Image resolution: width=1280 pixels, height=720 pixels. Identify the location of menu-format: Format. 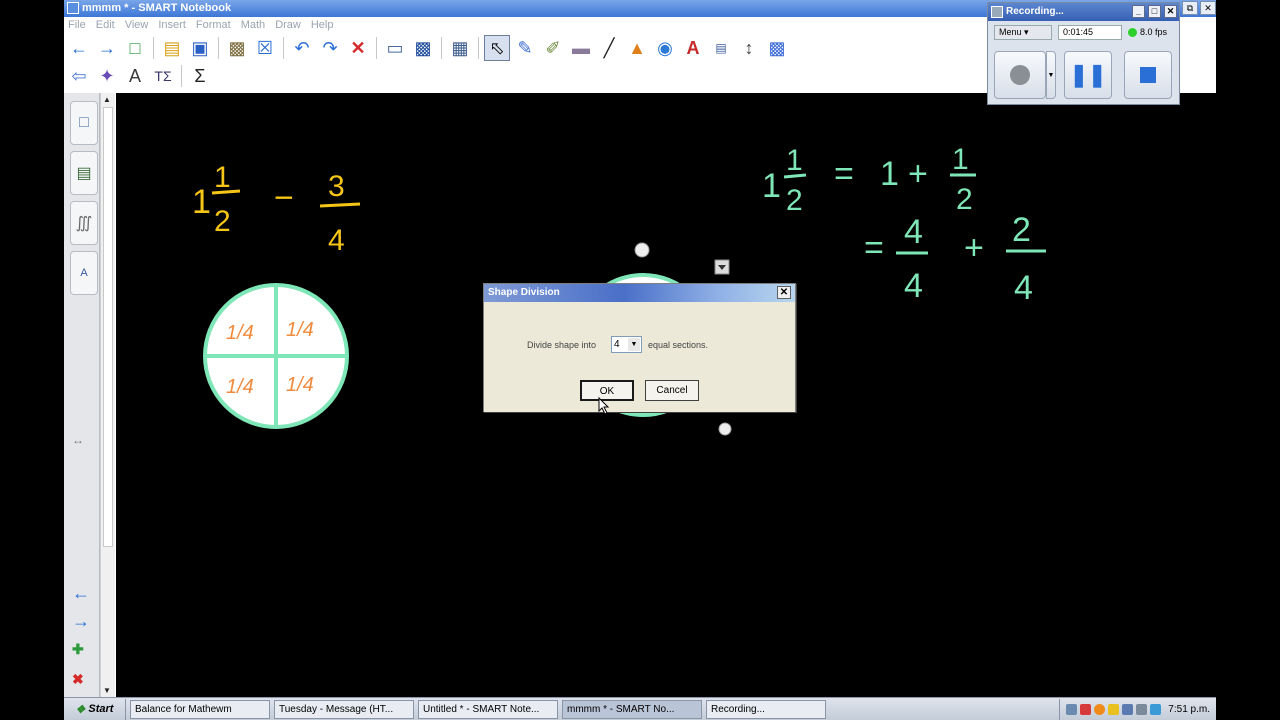
(213, 25).